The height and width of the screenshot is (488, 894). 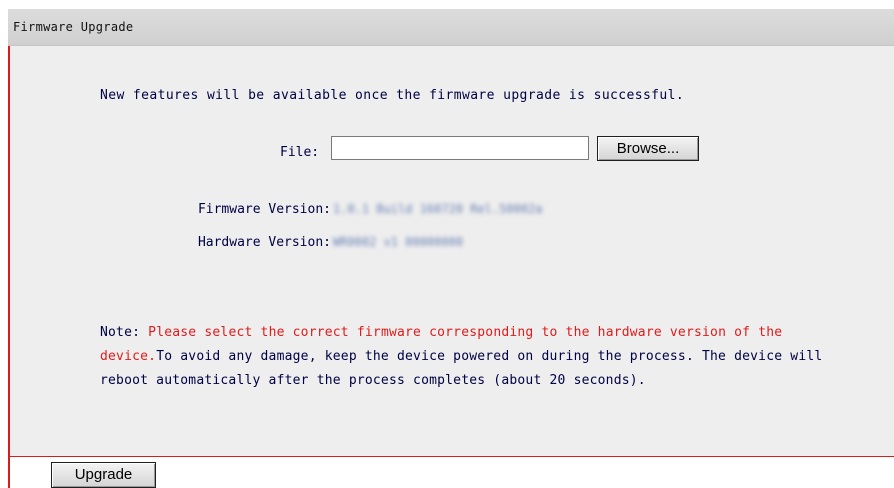 I want to click on section-title-bar: Firmware Upgrade, so click(x=451, y=27).